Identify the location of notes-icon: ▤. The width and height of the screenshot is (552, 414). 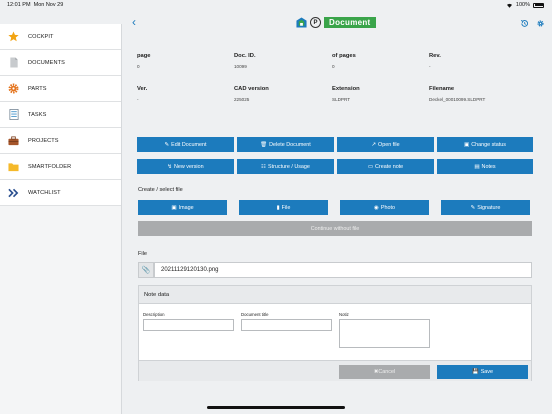
(477, 166).